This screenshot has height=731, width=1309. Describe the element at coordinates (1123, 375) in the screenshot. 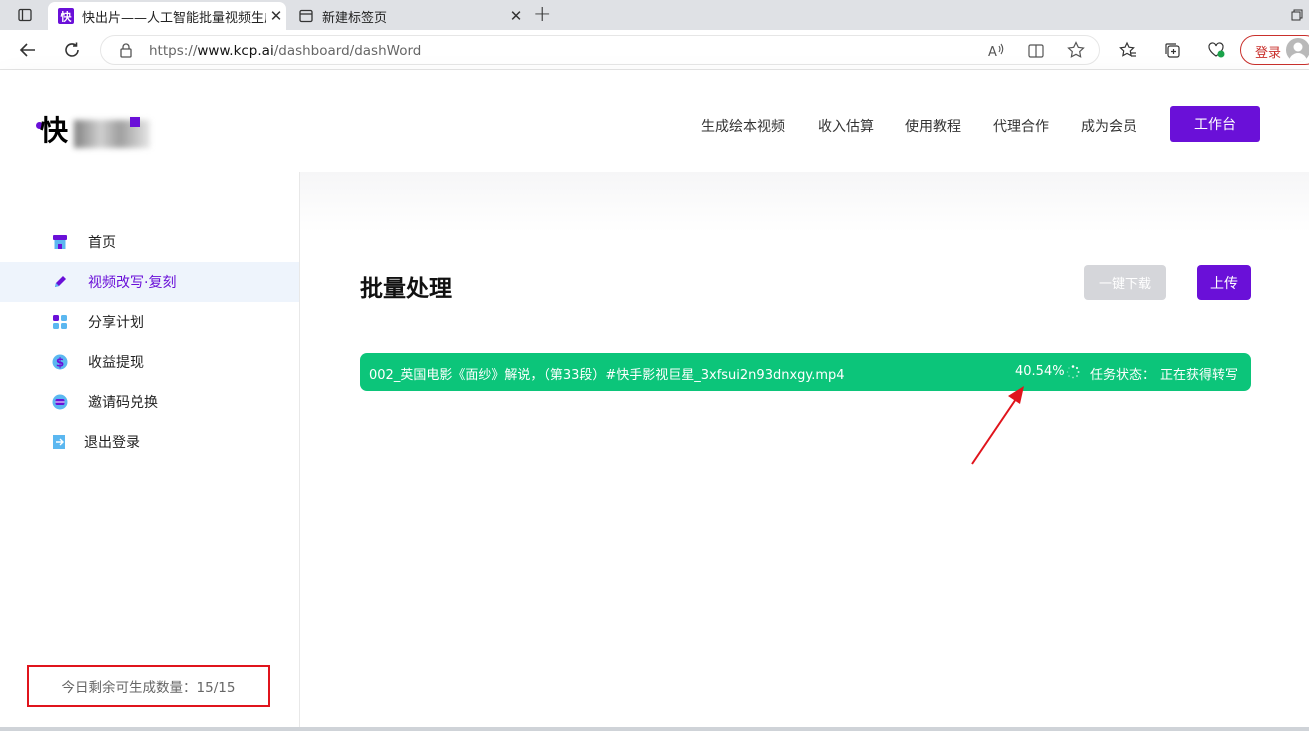

I see `task-status-label: 任务状态：` at that location.